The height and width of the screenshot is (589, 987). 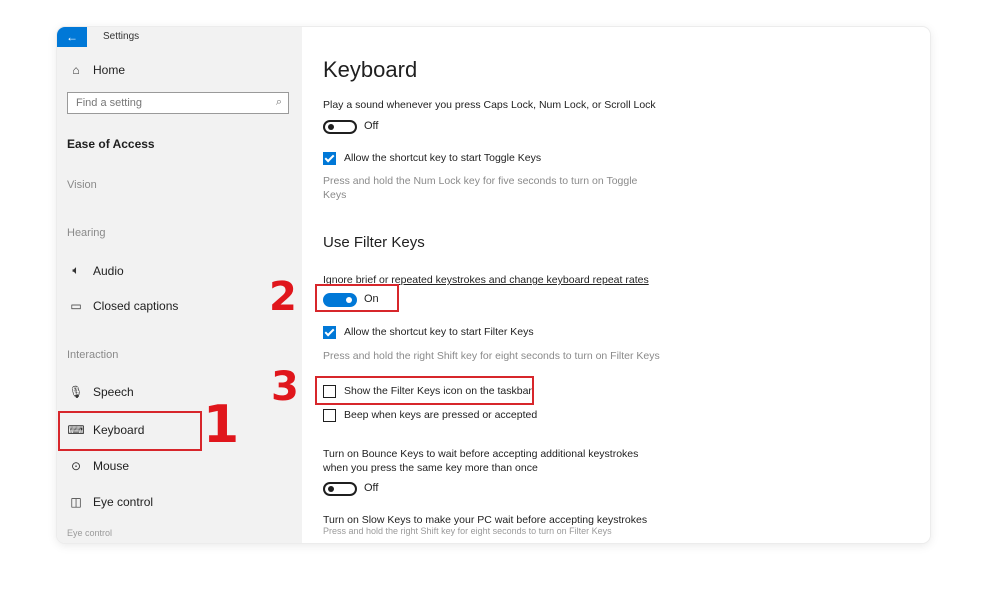 What do you see at coordinates (76, 392) in the screenshot?
I see `microphone-icon: 🎙︎` at bounding box center [76, 392].